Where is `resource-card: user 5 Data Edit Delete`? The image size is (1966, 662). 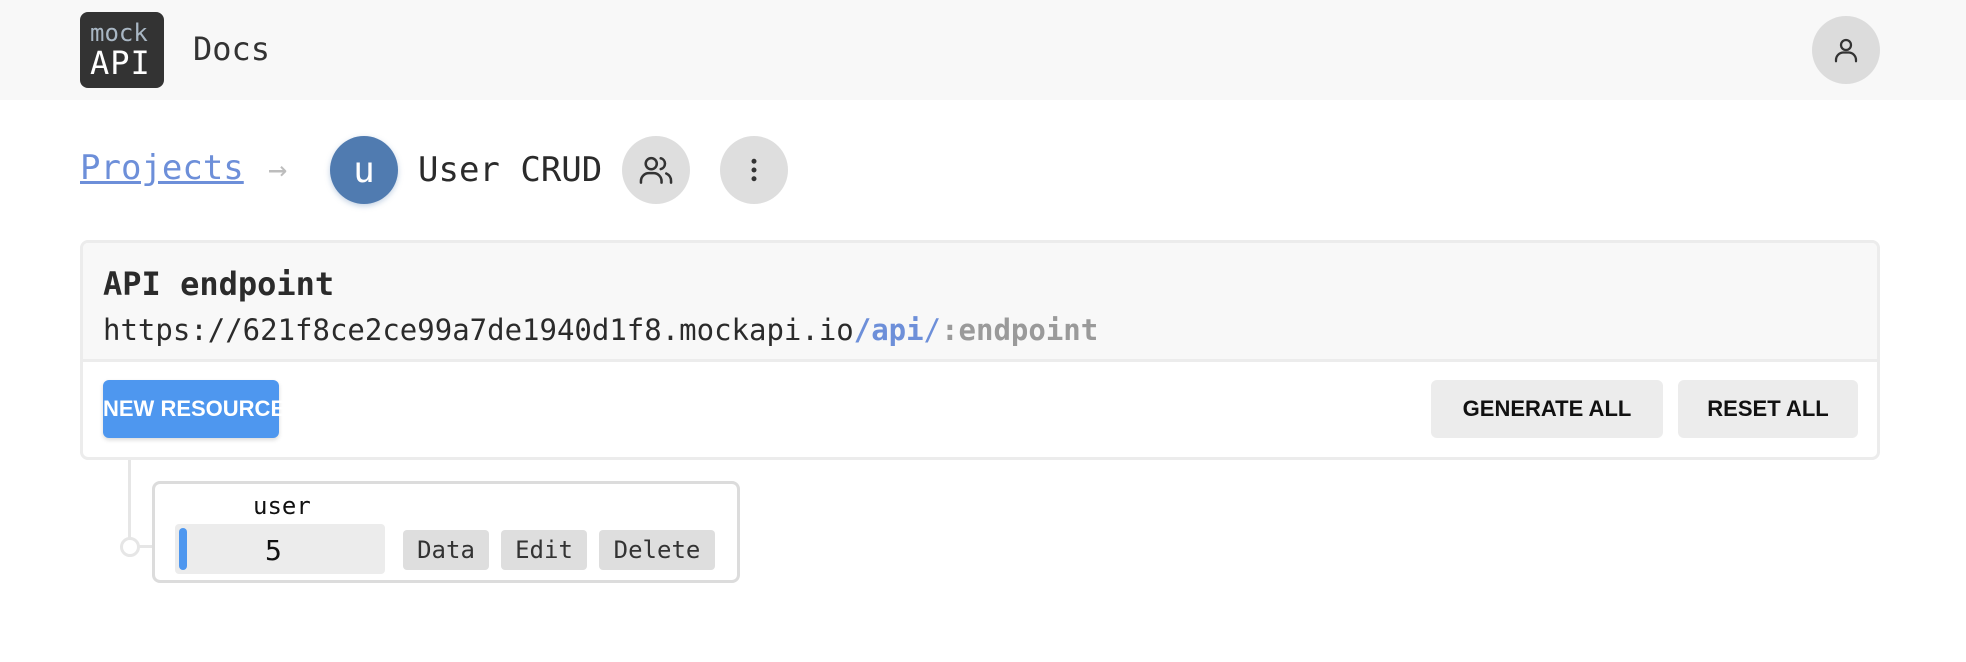
resource-card: user 5 Data Edit Delete is located at coordinates (446, 532).